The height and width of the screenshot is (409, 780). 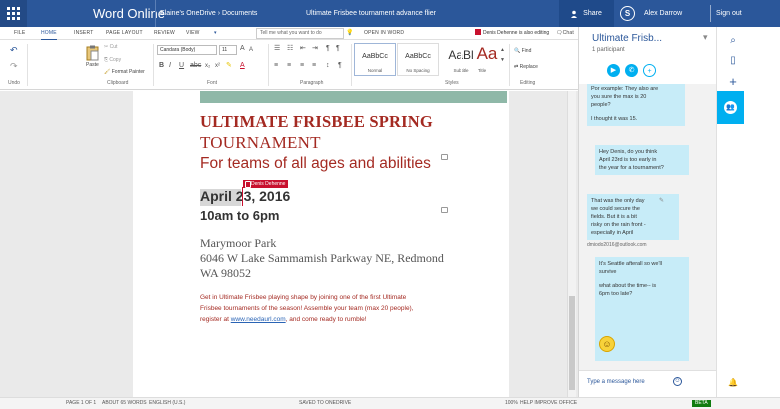 What do you see at coordinates (124, 33) in the screenshot?
I see `tab-page-layout: PAGE LAYOUT` at bounding box center [124, 33].